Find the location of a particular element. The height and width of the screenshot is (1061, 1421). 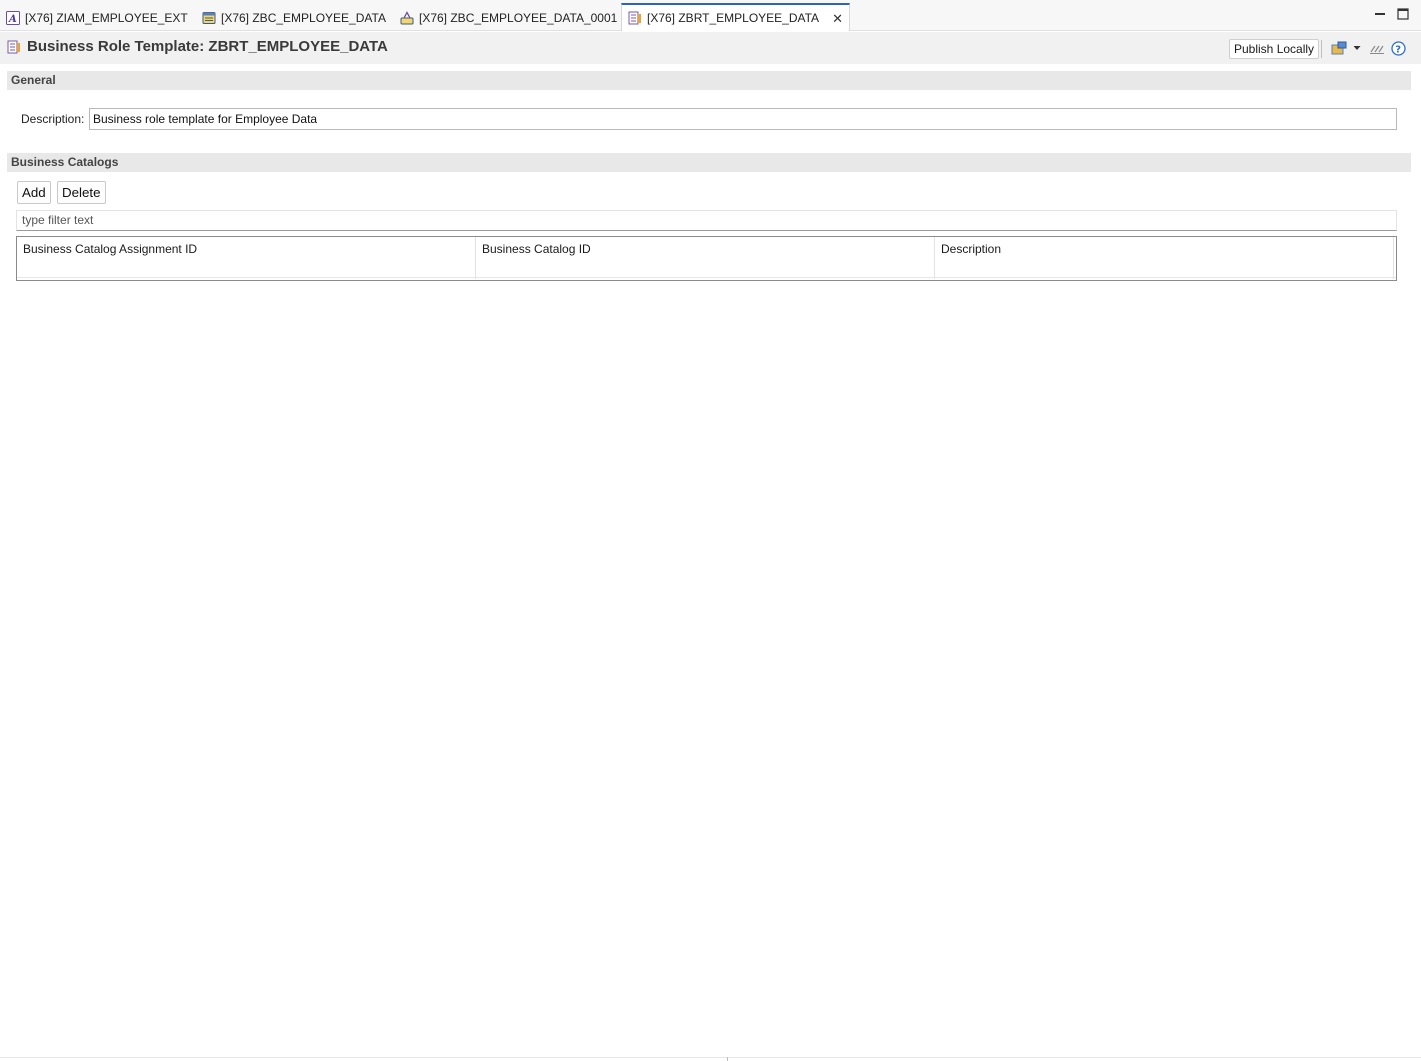

toolbar-separator is located at coordinates (1321, 49).